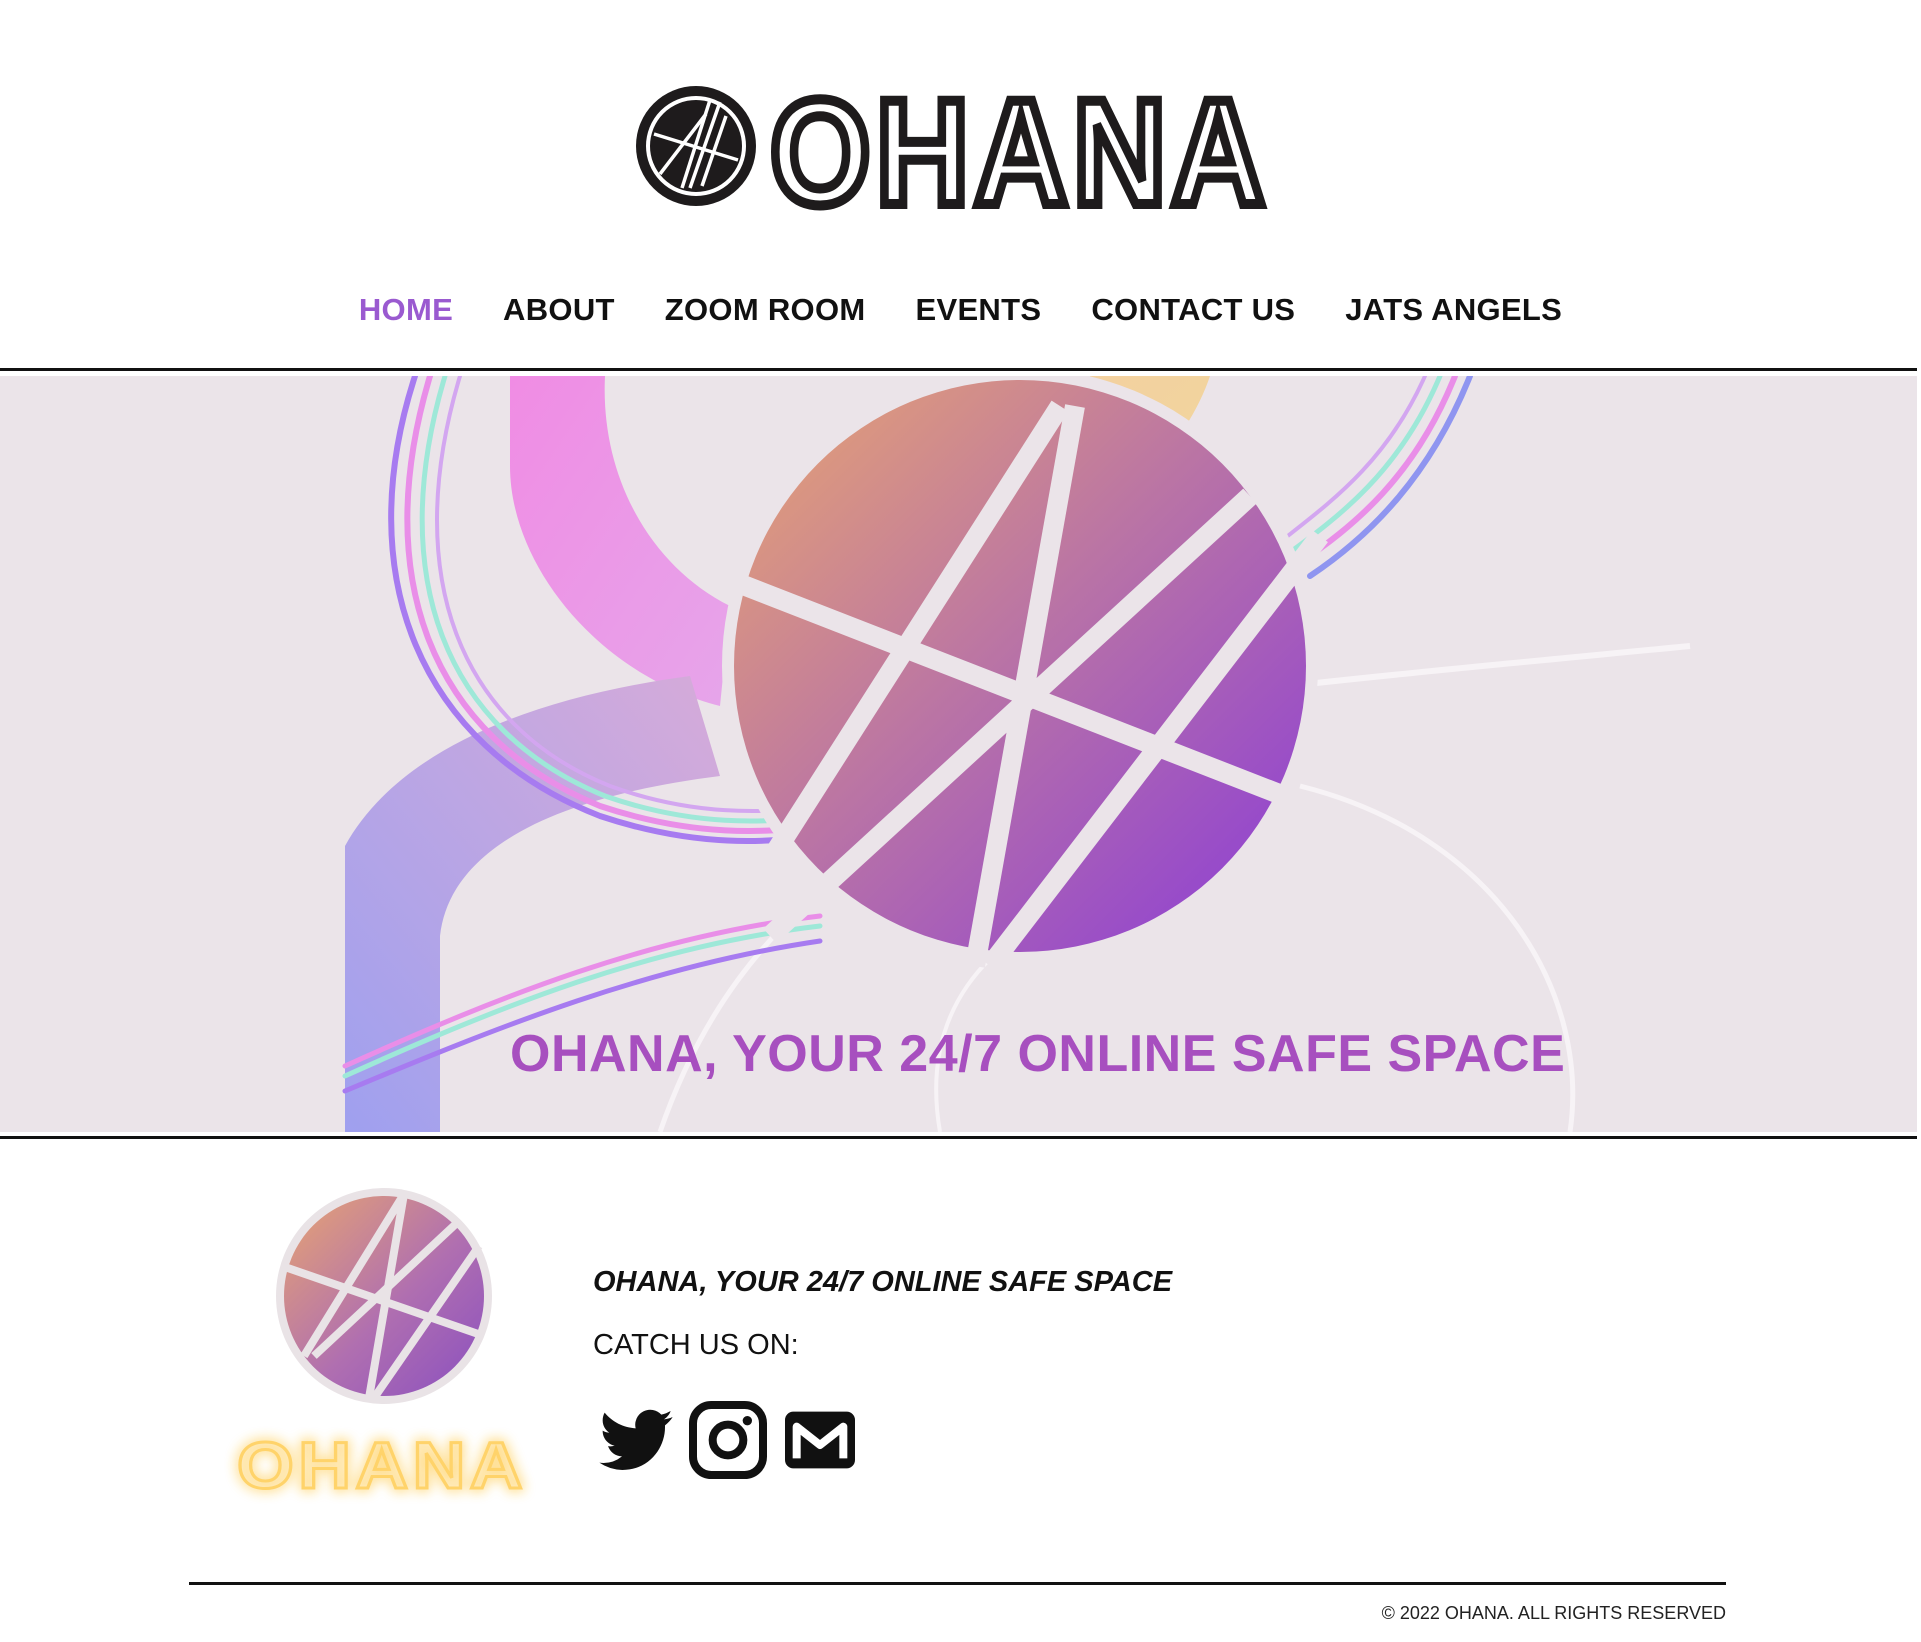  I want to click on footer-globe-logo, so click(384, 1296).